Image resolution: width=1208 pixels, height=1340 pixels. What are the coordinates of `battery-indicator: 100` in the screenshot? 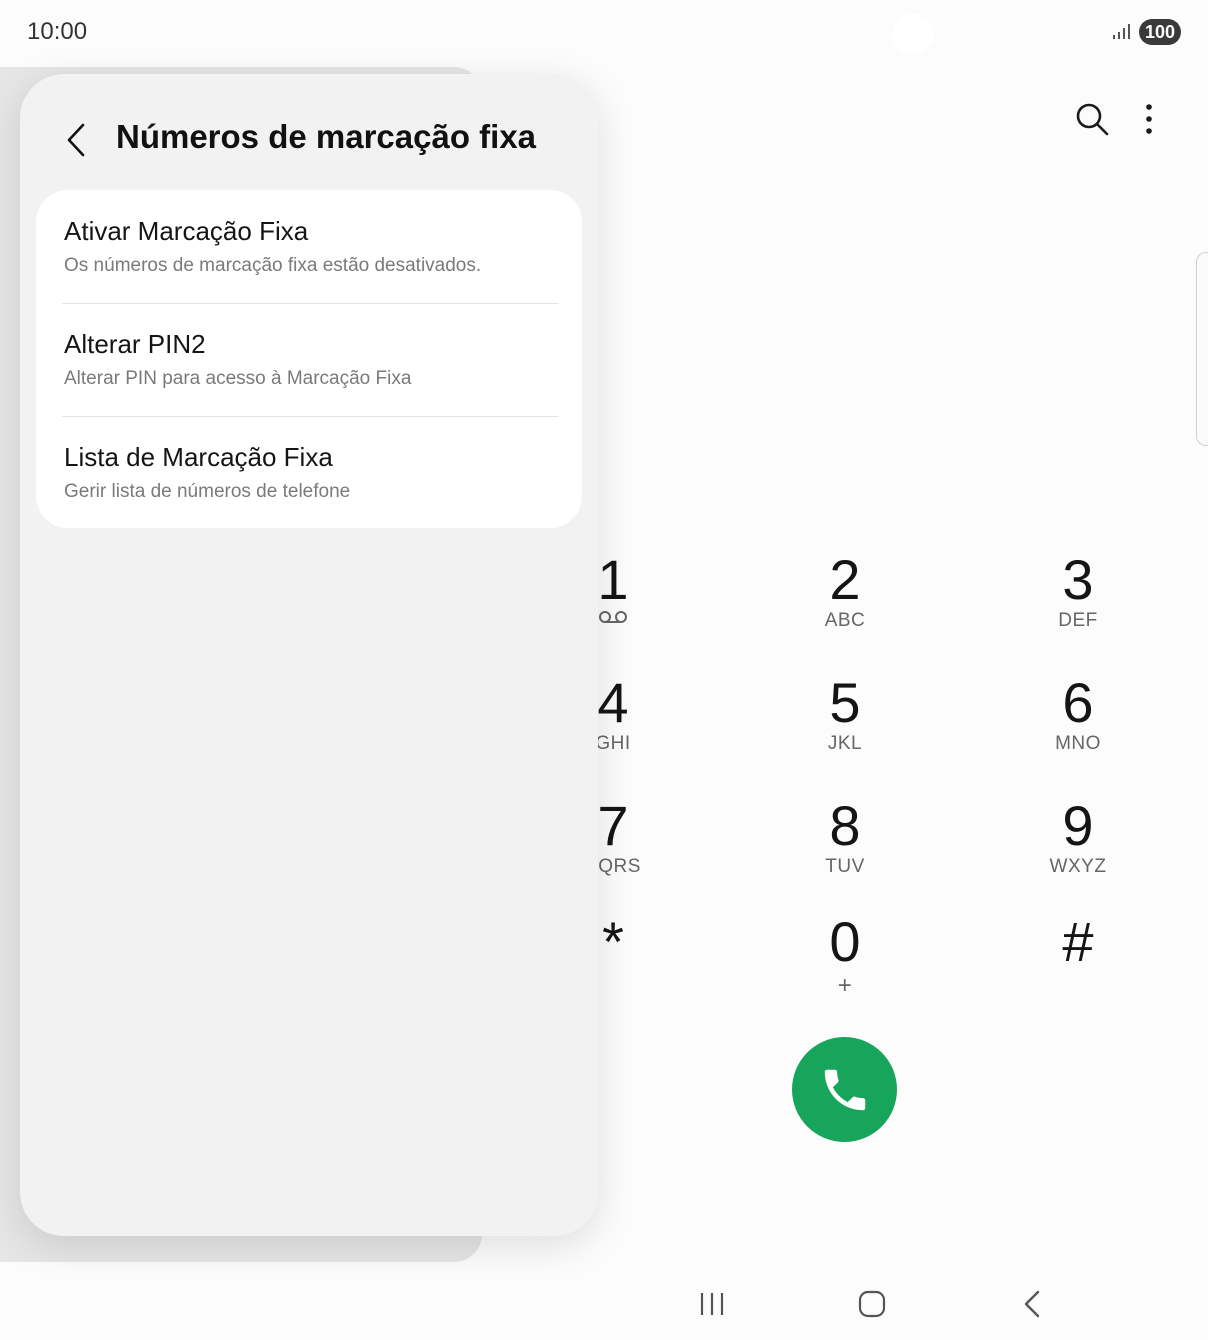 It's located at (1160, 32).